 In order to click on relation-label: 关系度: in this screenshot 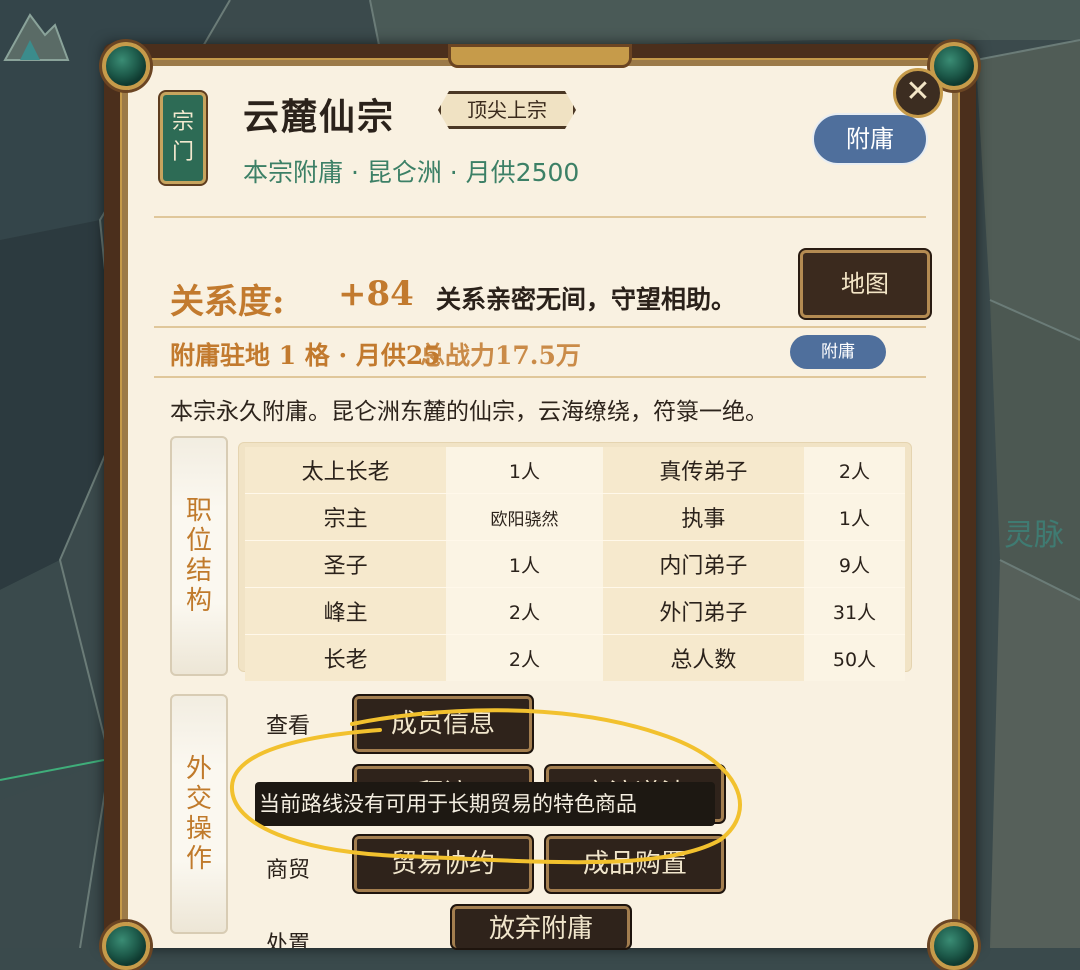, I will do `click(227, 302)`.